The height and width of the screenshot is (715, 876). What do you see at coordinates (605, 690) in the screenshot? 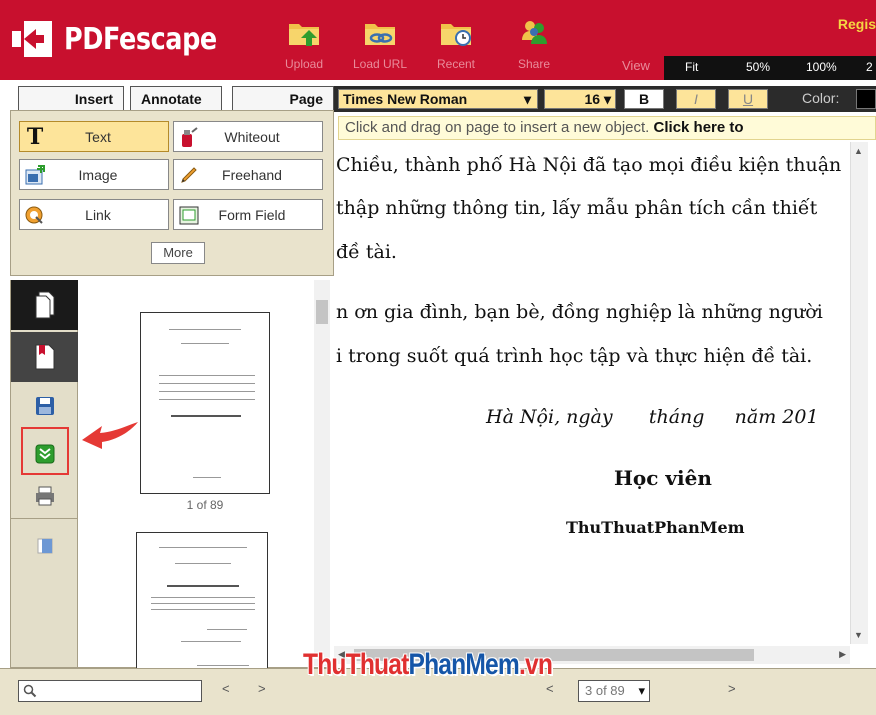
I see `page-select-value: 3 of 89` at bounding box center [605, 690].